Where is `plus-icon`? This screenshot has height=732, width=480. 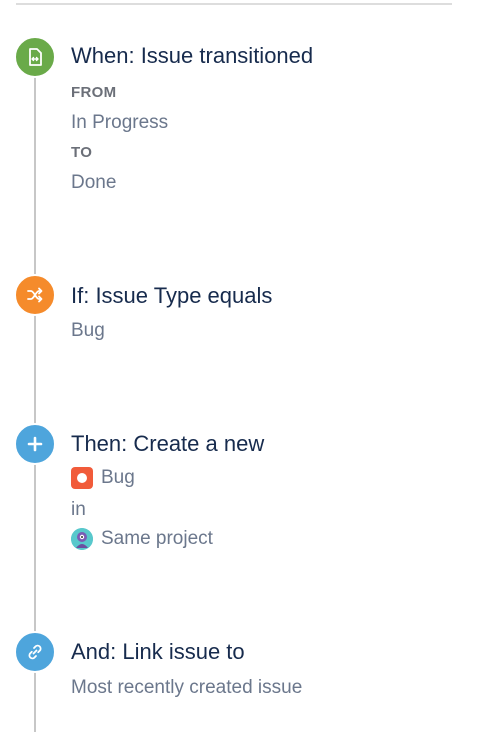
plus-icon is located at coordinates (35, 444).